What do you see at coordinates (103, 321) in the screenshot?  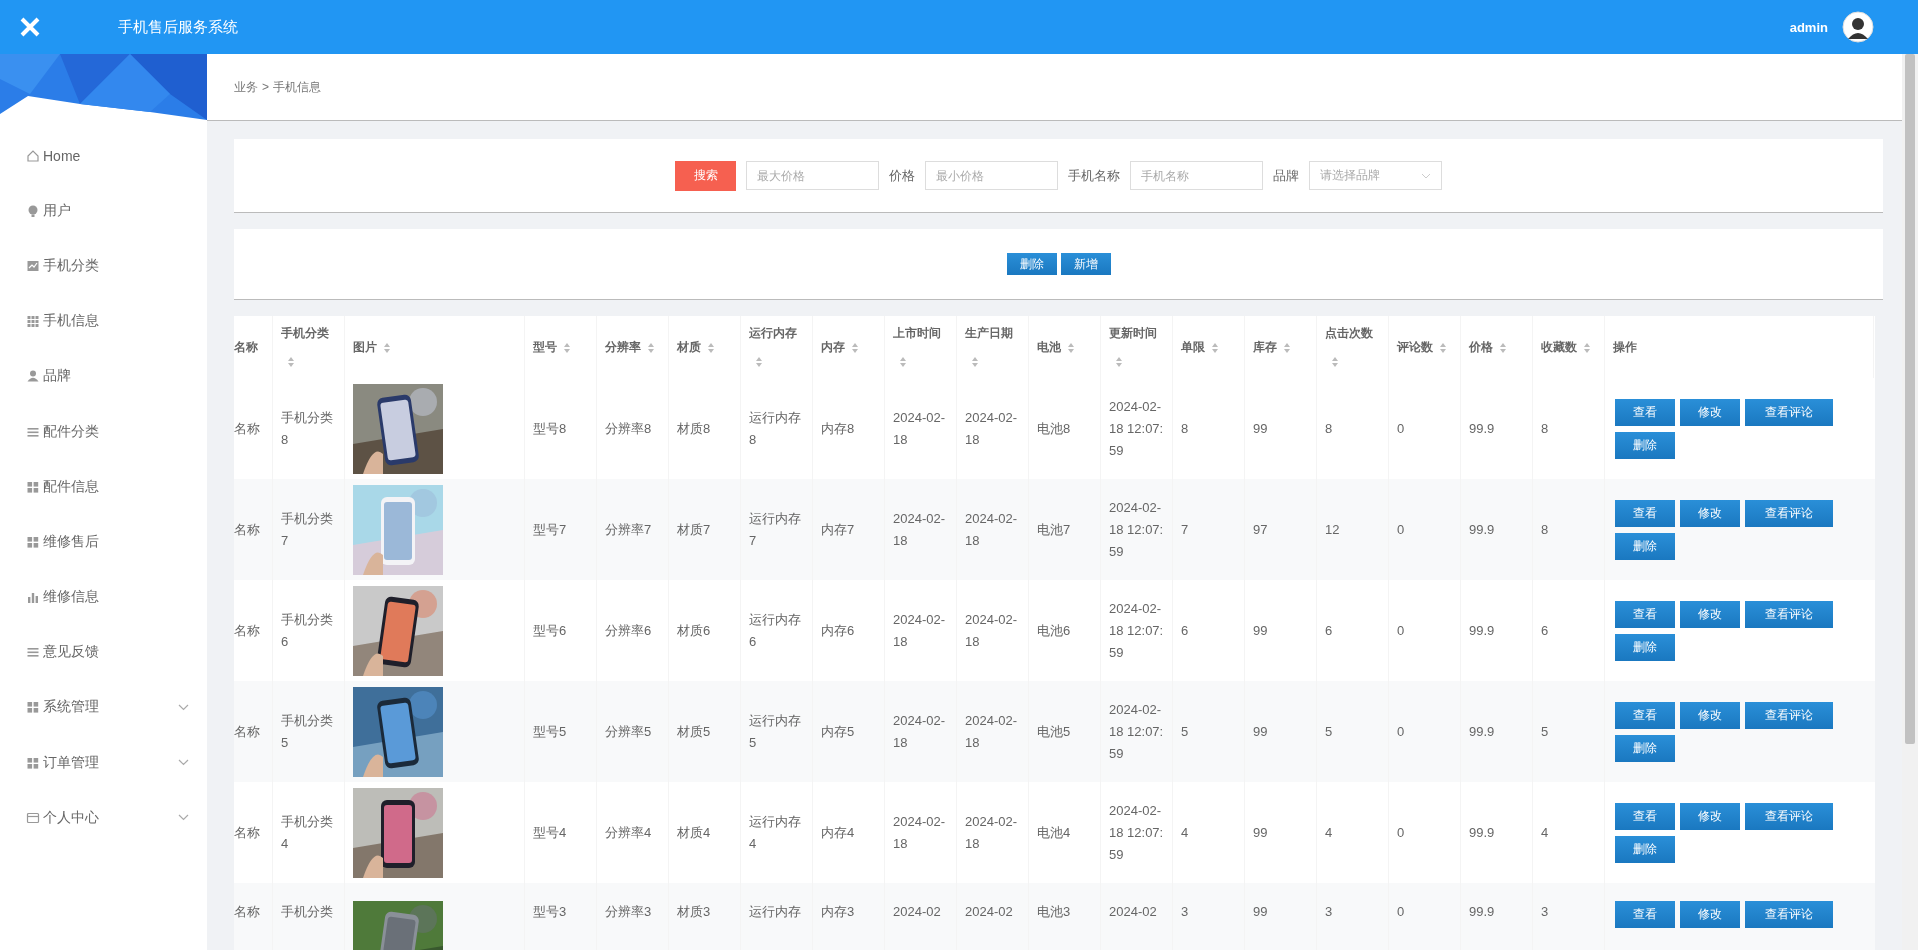 I see `sidebar-item: 手机信息` at bounding box center [103, 321].